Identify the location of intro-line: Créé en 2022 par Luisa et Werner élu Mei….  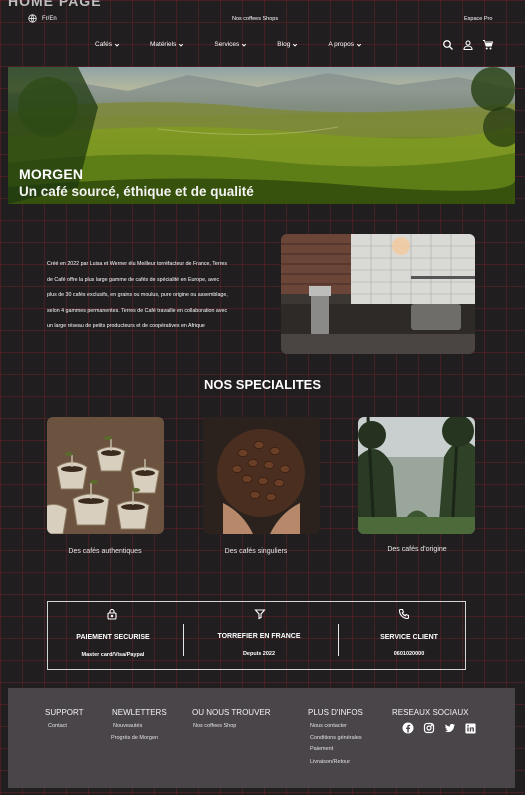
(137, 264).